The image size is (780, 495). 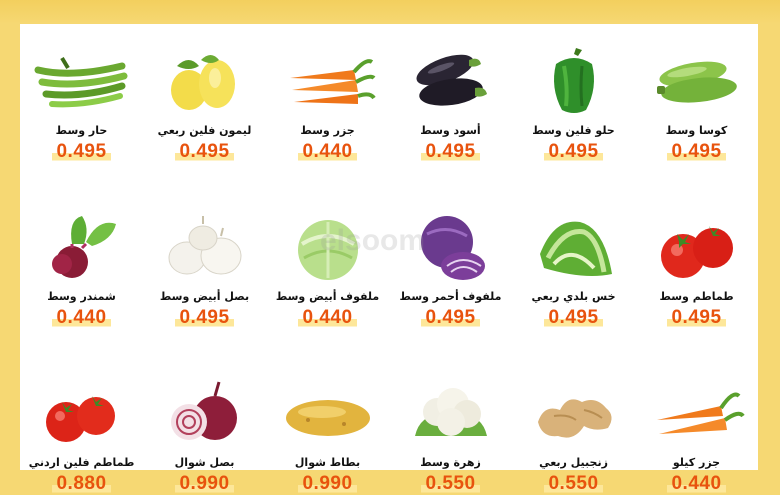 What do you see at coordinates (327, 462) in the screenshot?
I see `product-name: بطاط شوال` at bounding box center [327, 462].